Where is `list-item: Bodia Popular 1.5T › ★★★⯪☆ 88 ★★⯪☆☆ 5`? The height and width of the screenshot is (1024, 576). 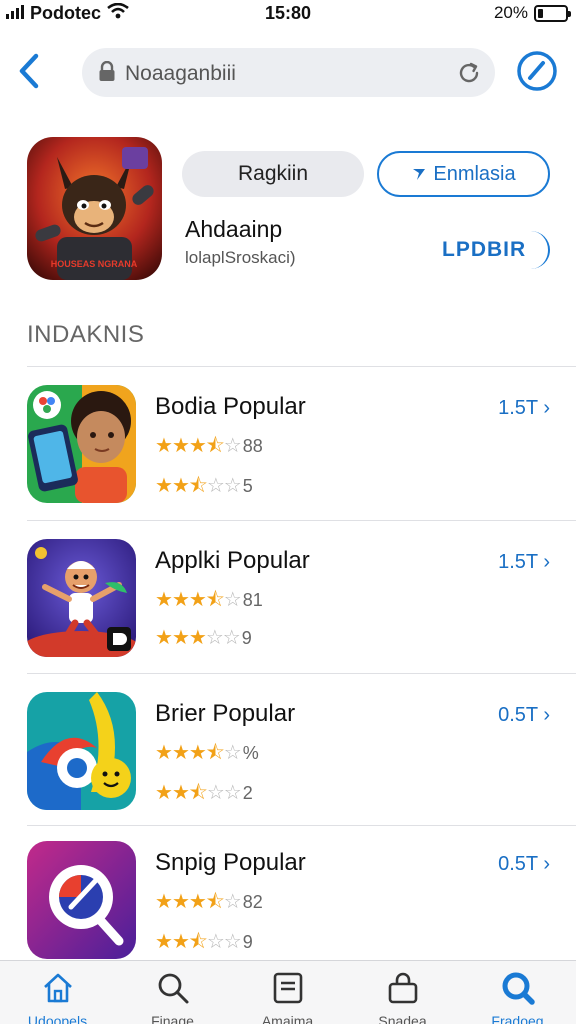 list-item: Bodia Popular 1.5T › ★★★⯪☆ 88 ★★⯪☆☆ 5 is located at coordinates (288, 460).